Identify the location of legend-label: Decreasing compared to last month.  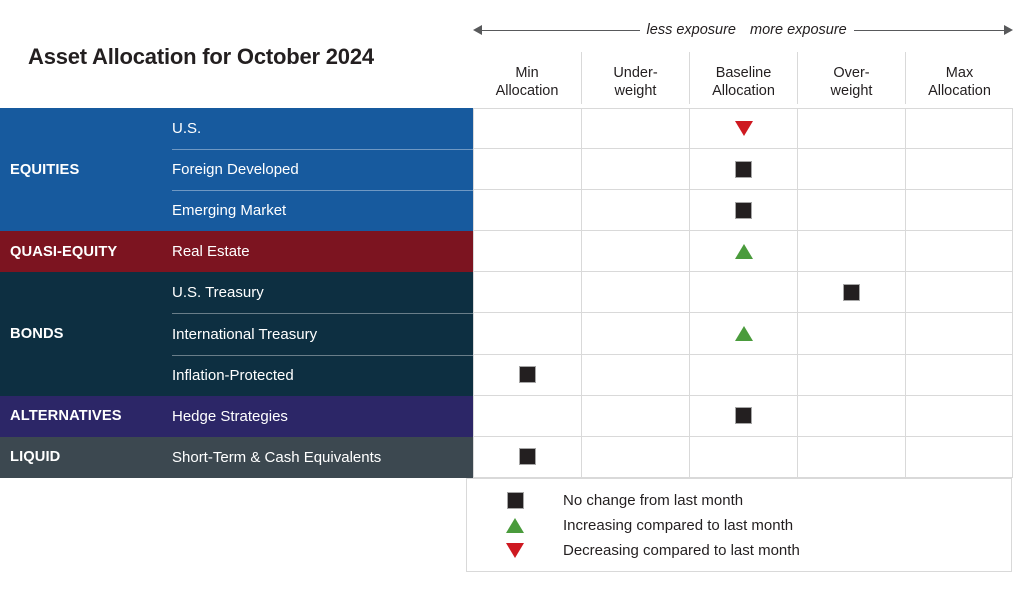
(681, 550).